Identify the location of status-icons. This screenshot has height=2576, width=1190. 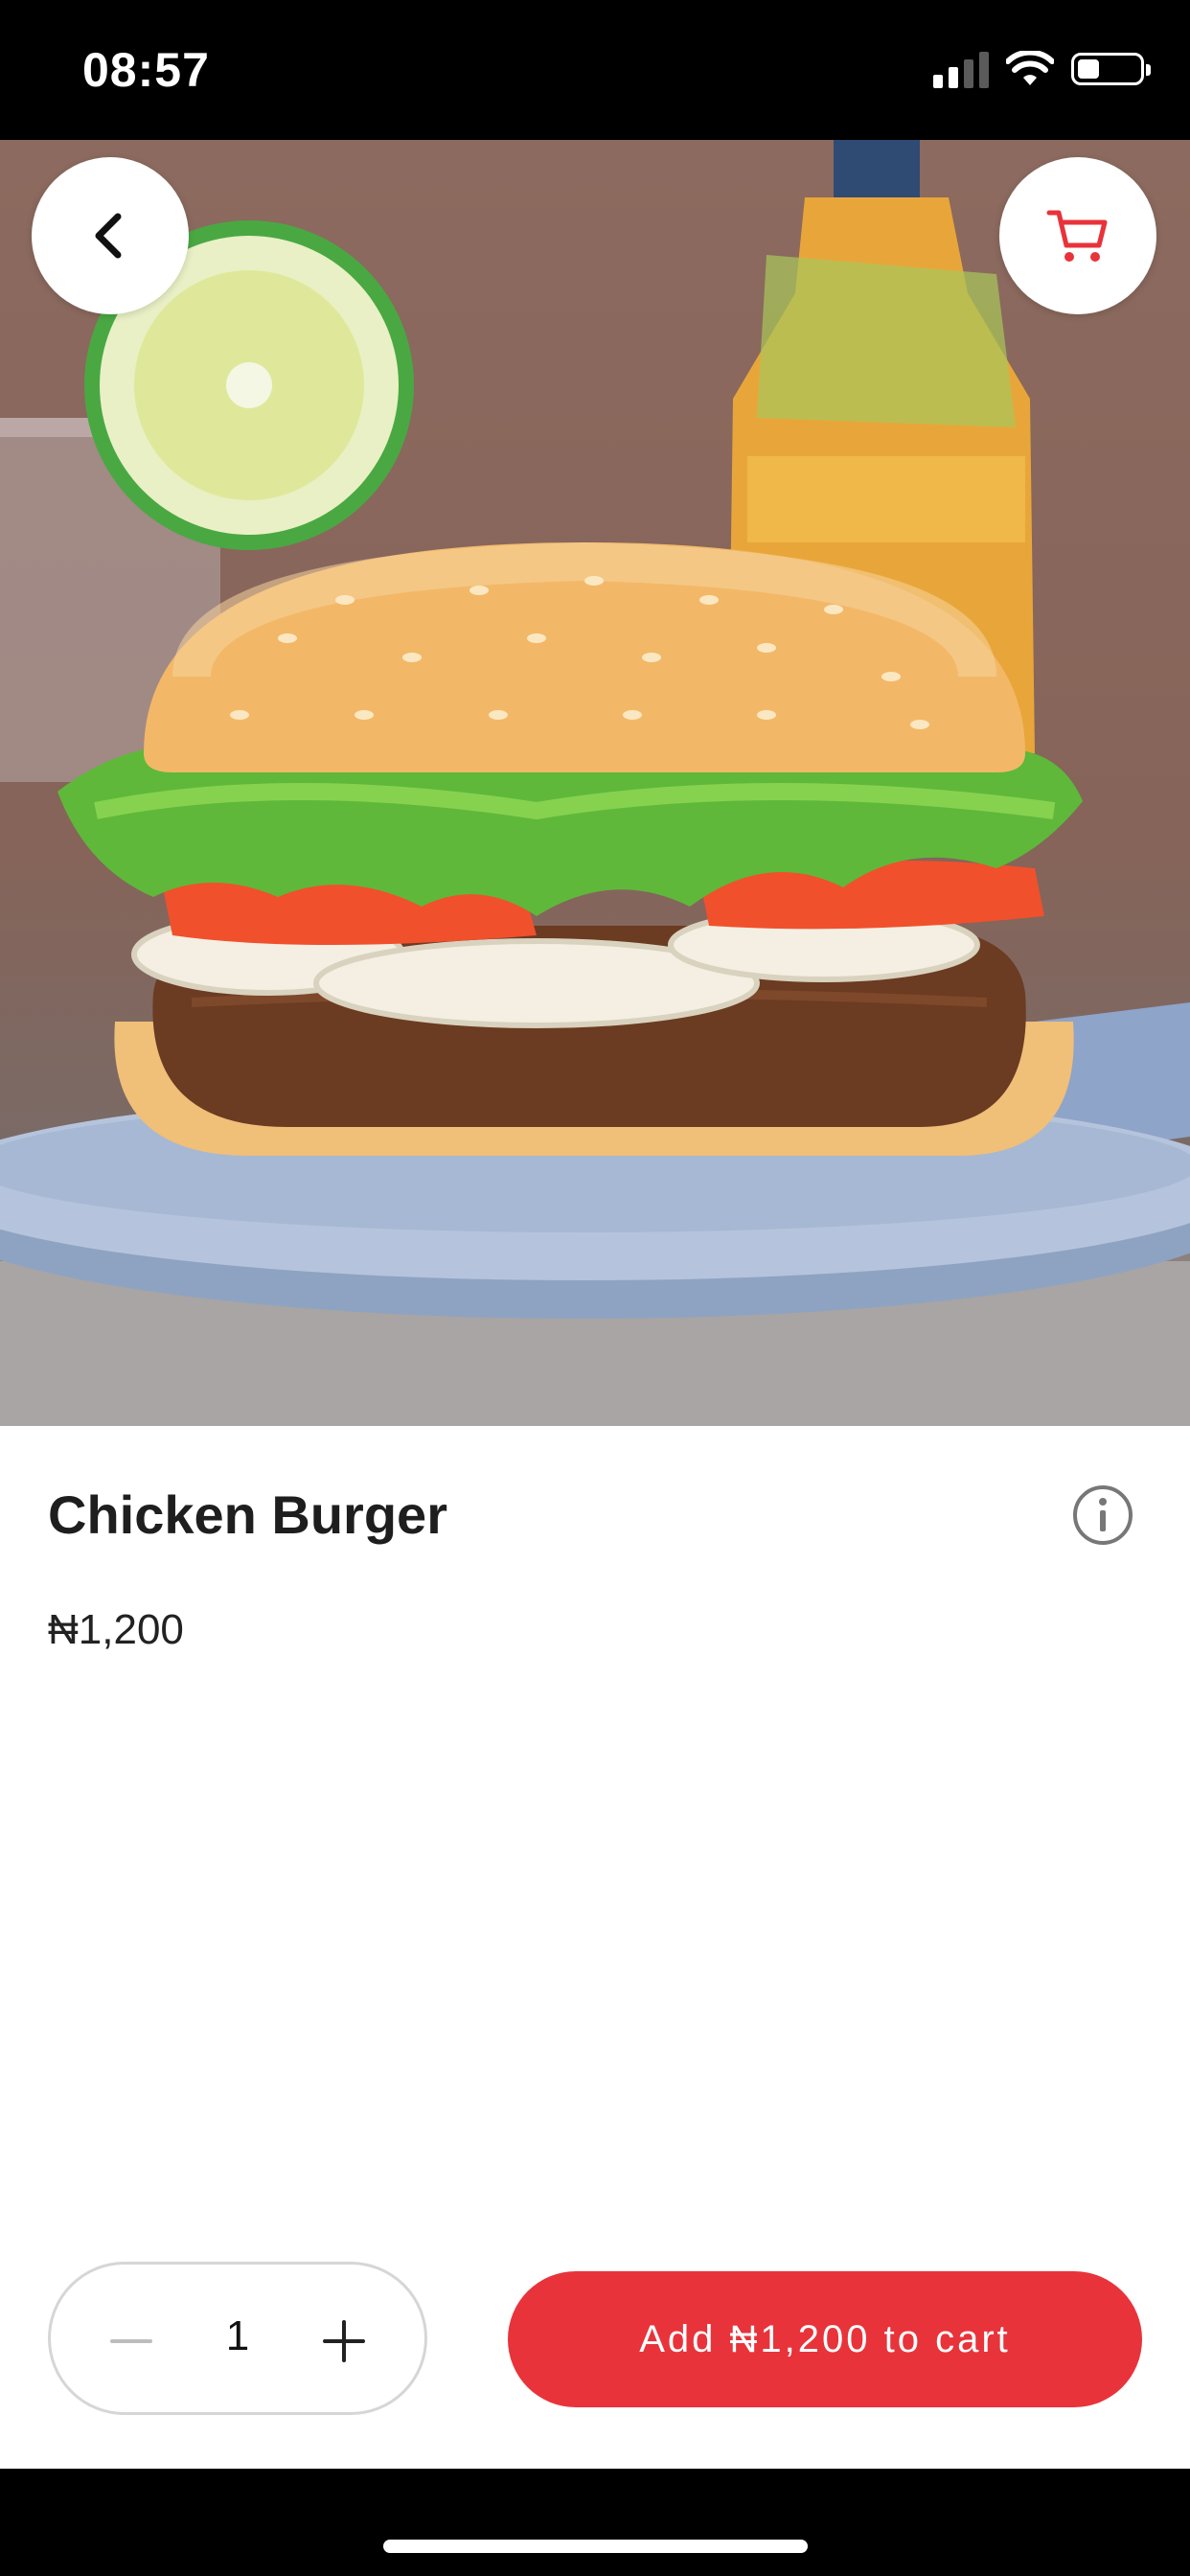
(1042, 69).